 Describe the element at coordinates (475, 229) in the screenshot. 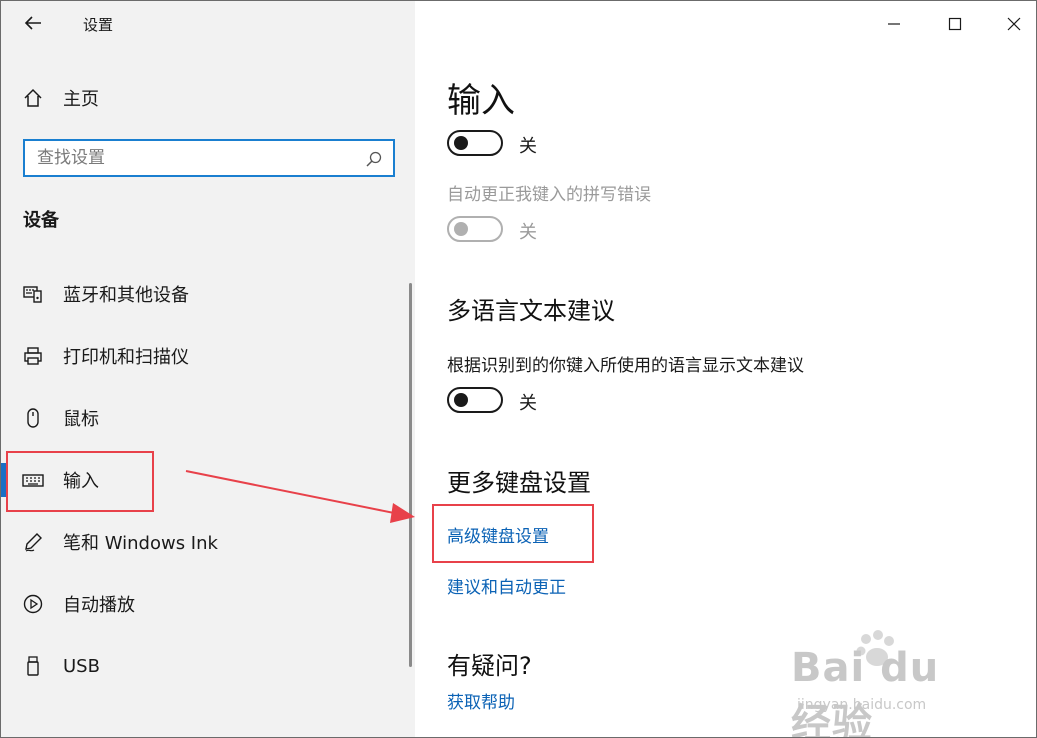

I see `toggle-switch-autocorrect` at that location.